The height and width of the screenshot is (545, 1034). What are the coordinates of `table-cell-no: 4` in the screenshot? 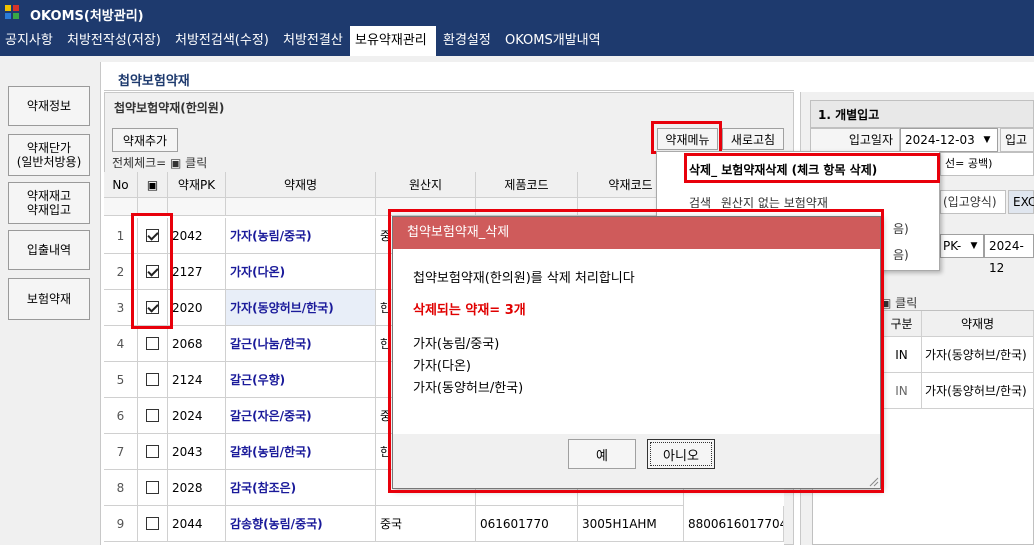 It's located at (121, 344).